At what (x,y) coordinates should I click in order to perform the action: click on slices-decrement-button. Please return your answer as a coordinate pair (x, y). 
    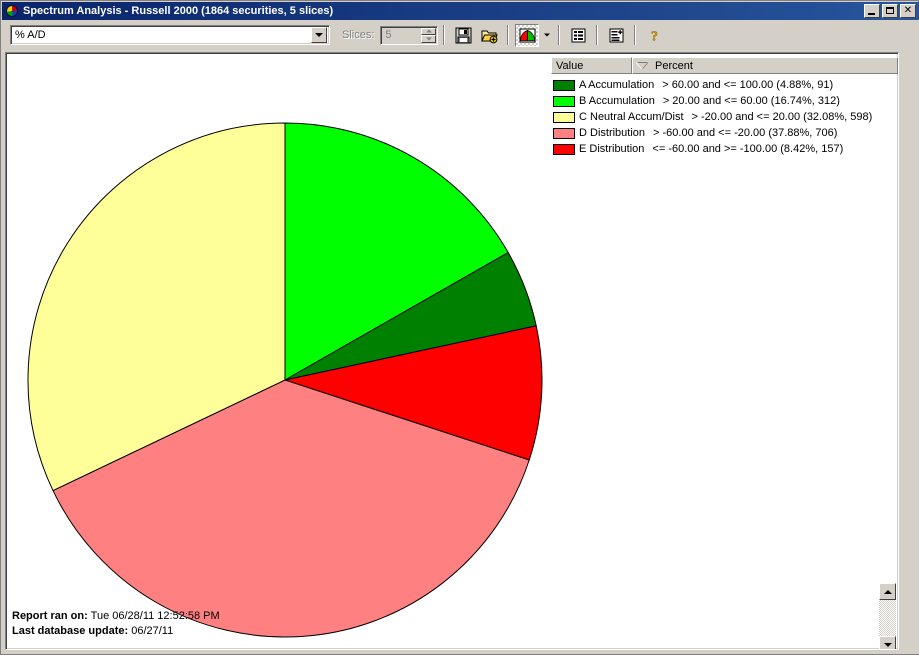
    Looking at the image, I should click on (429, 39).